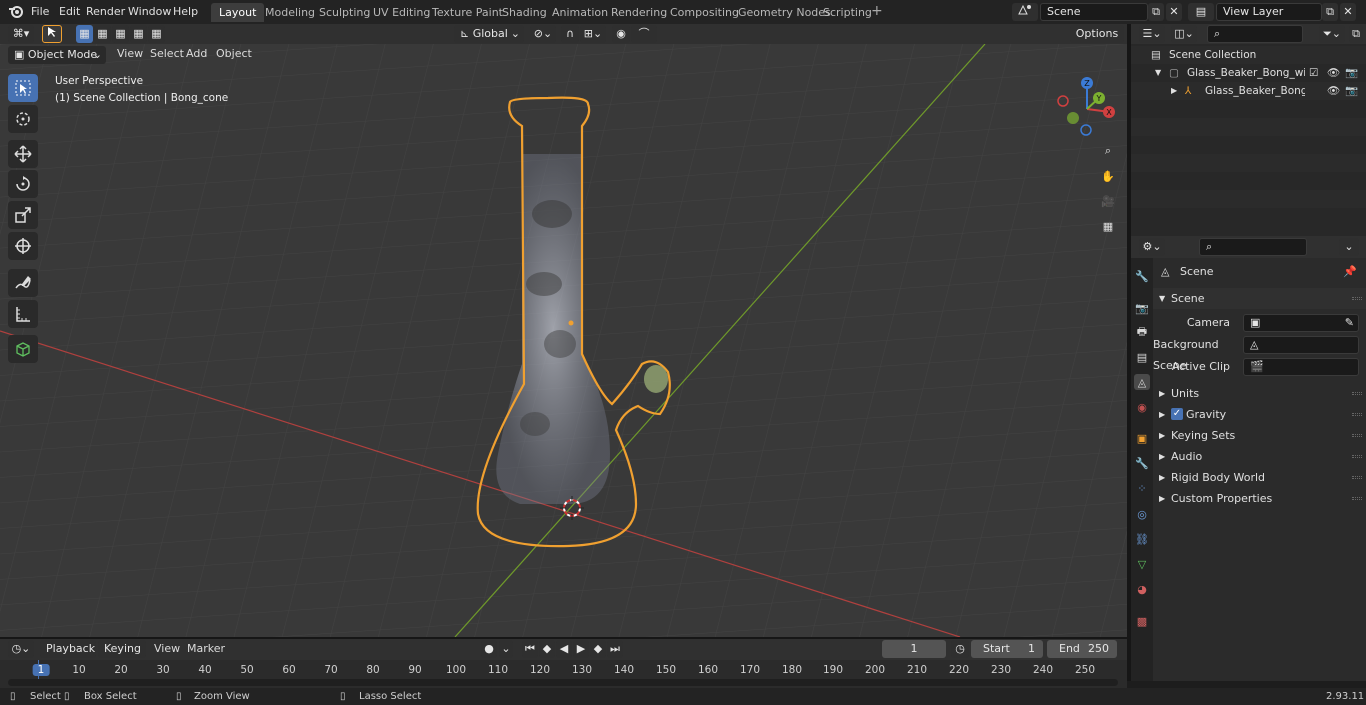 Image resolution: width=1366 pixels, height=705 pixels. What do you see at coordinates (1142, 332) in the screenshot?
I see `output-tab-icon: 🖶` at bounding box center [1142, 332].